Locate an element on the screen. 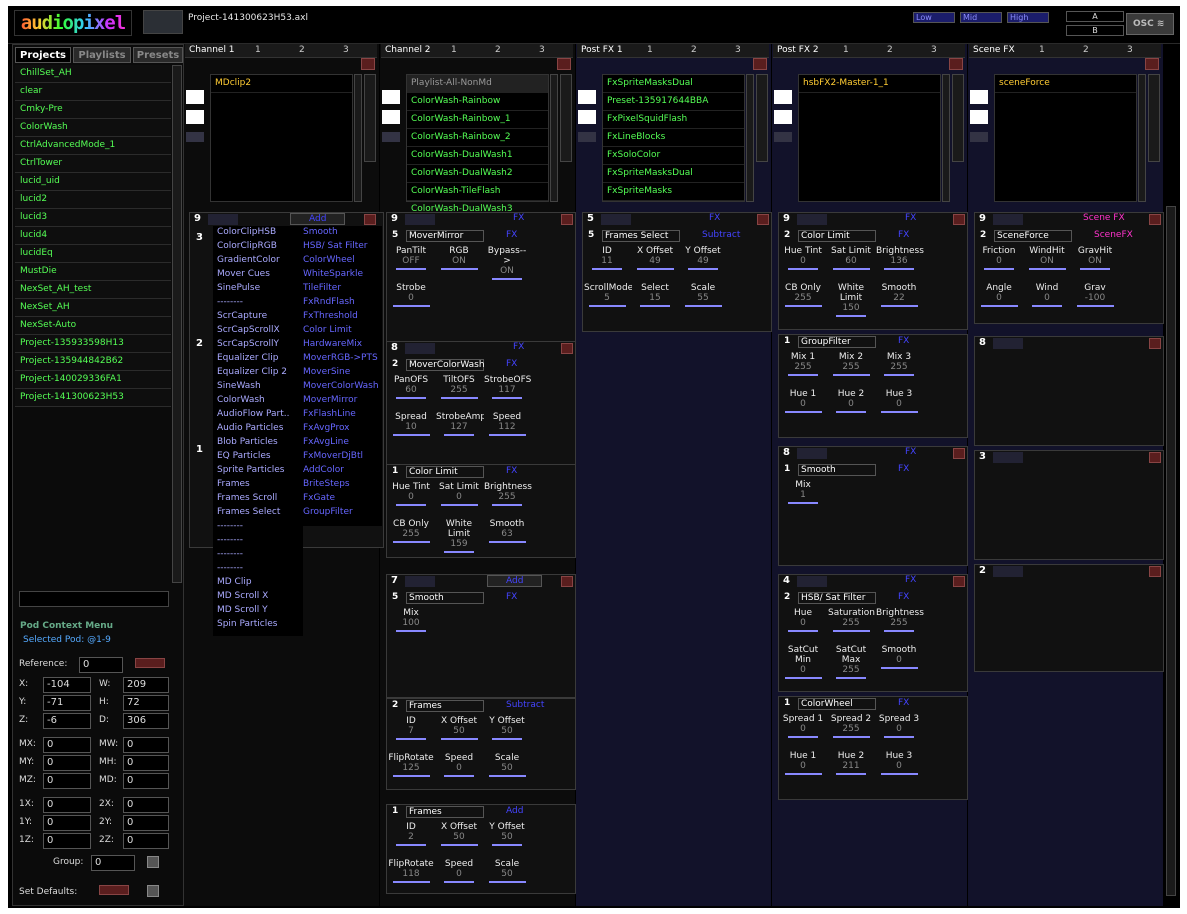 This screenshot has height=914, width=1187. menu-item: FxAvgLine is located at coordinates (341, 443).